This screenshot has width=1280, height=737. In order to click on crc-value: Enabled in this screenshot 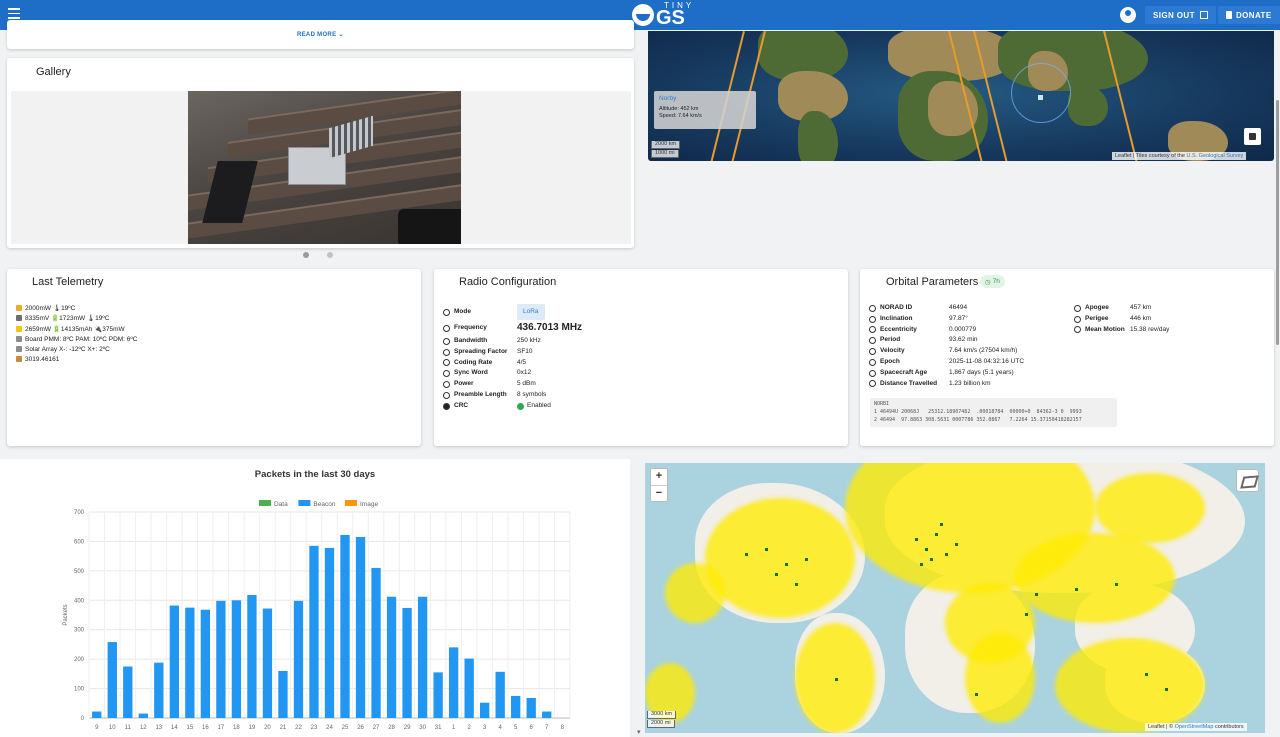, I will do `click(539, 405)`.